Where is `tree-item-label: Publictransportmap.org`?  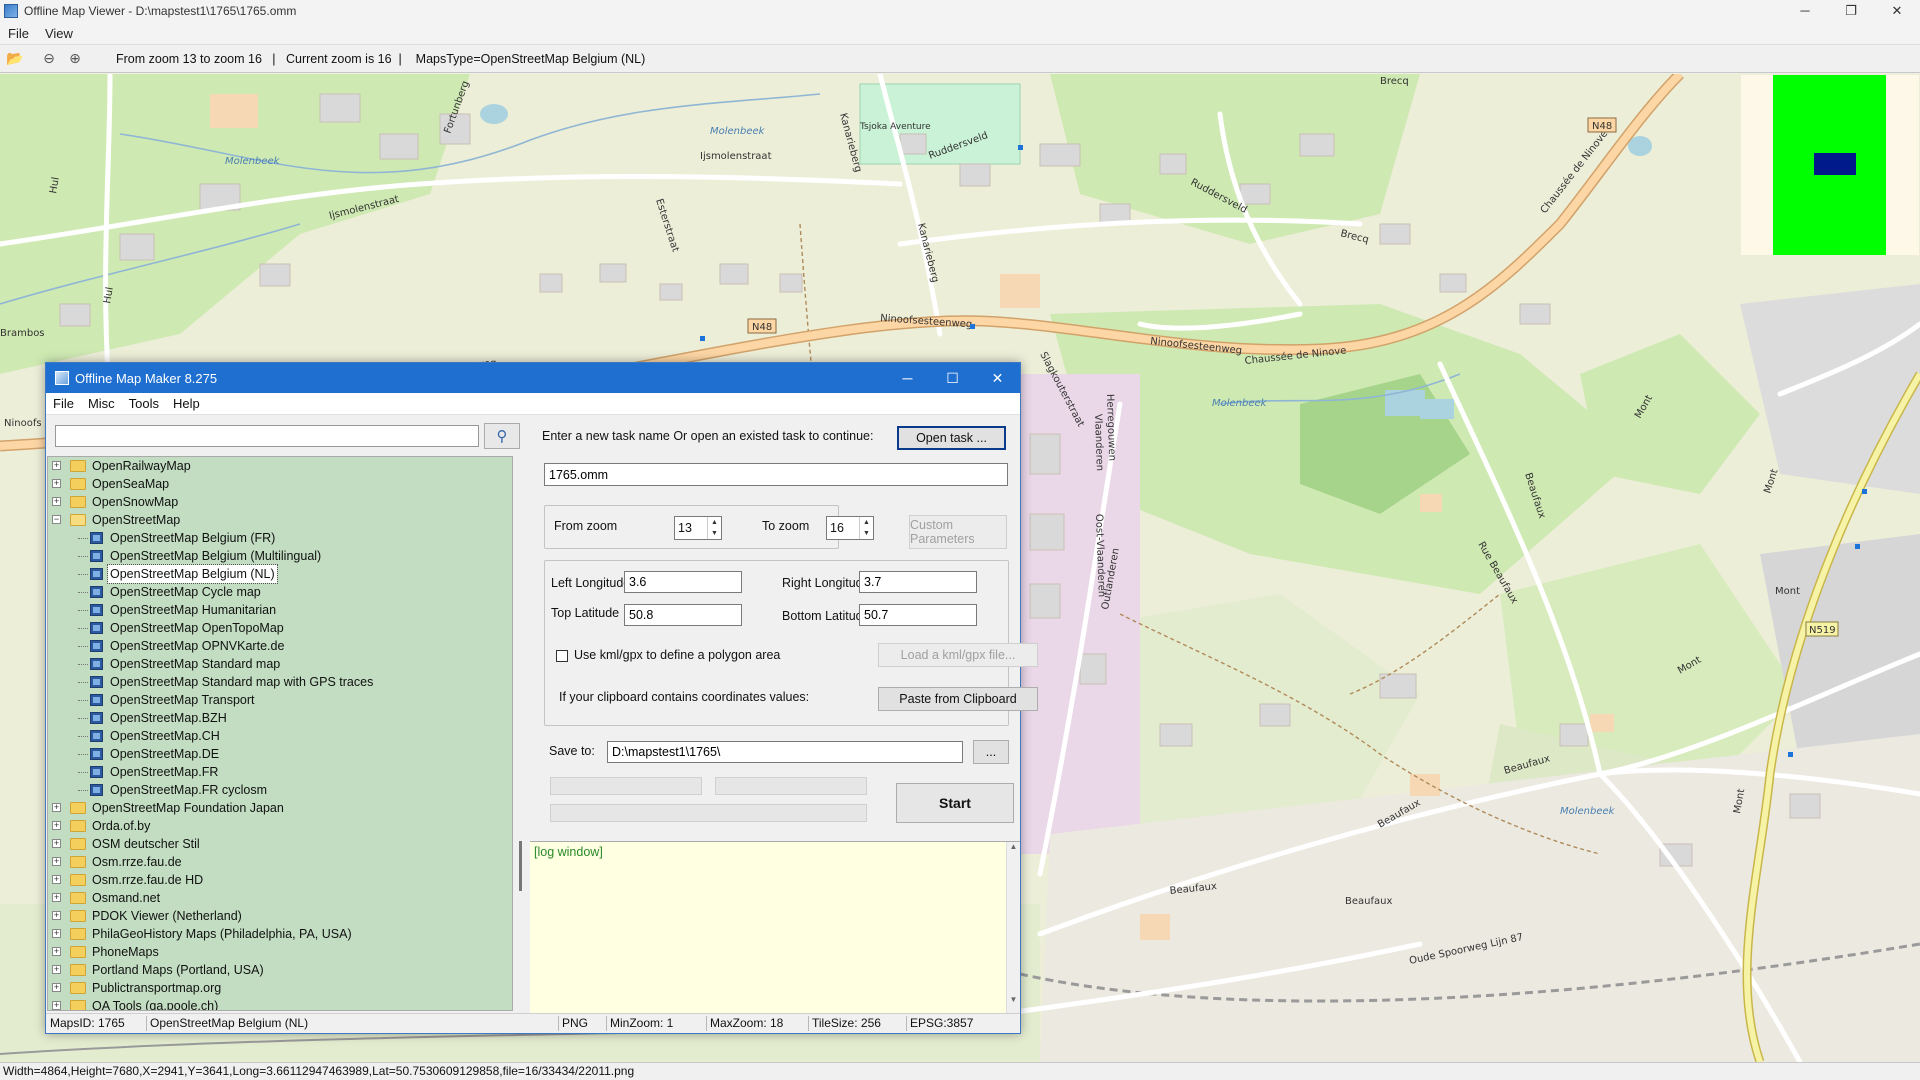 tree-item-label: Publictransportmap.org is located at coordinates (157, 988).